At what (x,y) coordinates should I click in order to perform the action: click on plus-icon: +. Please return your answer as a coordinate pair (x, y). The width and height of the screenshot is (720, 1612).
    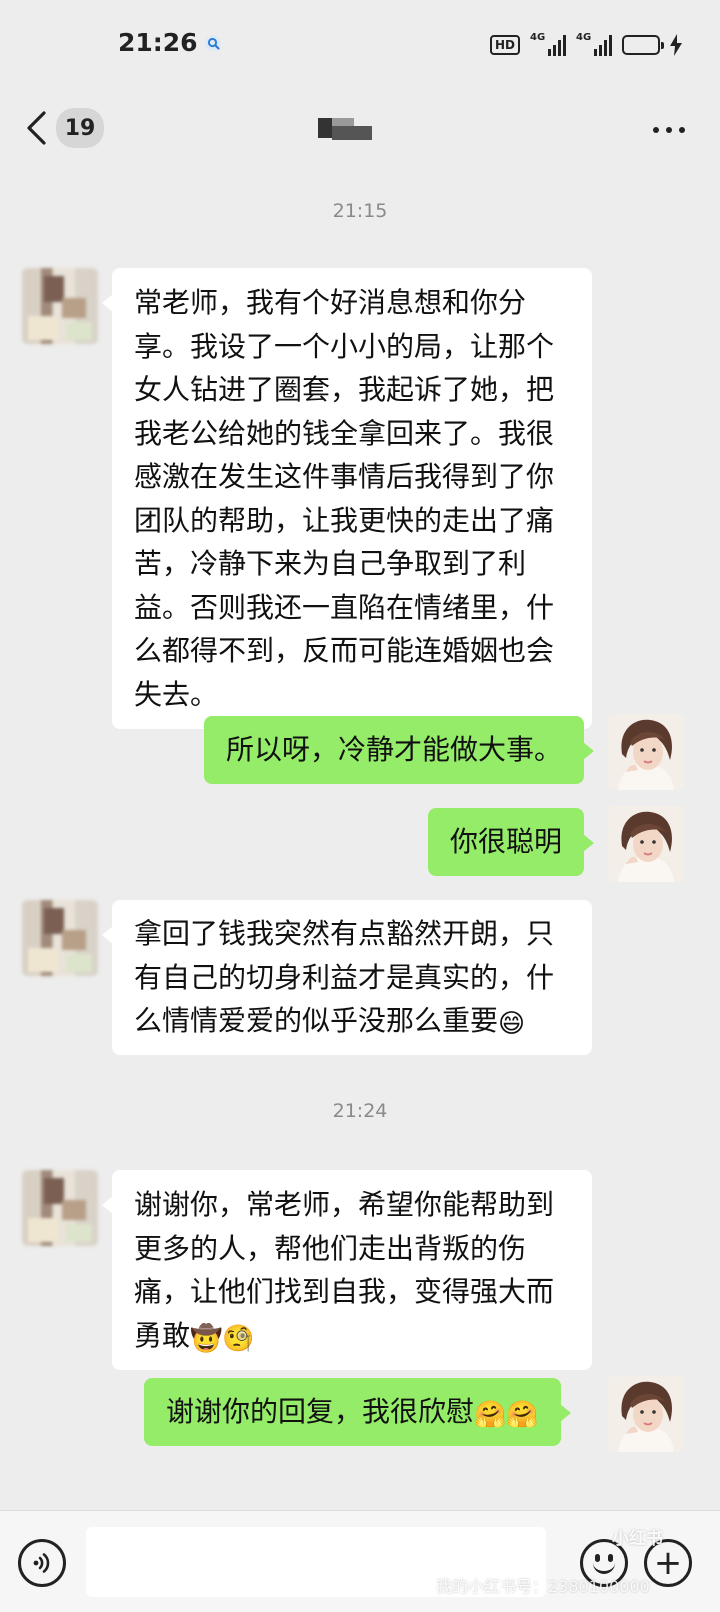
    Looking at the image, I should click on (668, 1563).